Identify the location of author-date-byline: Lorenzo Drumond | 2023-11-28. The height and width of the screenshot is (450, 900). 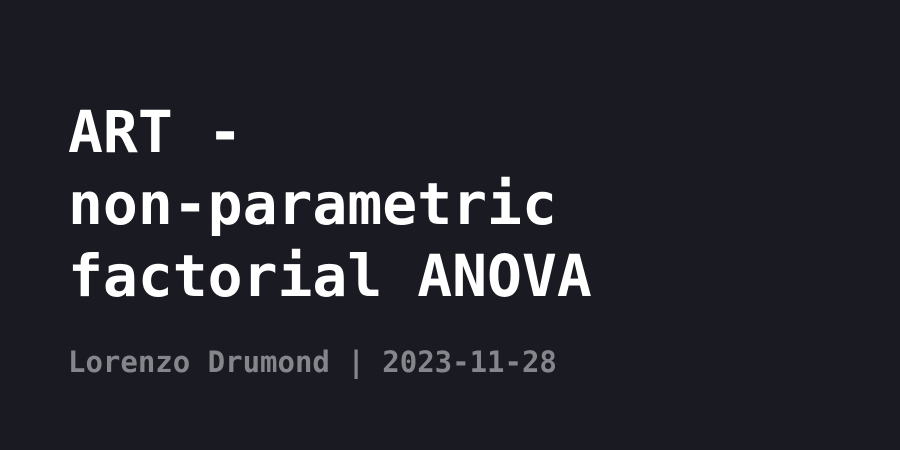
(312, 362).